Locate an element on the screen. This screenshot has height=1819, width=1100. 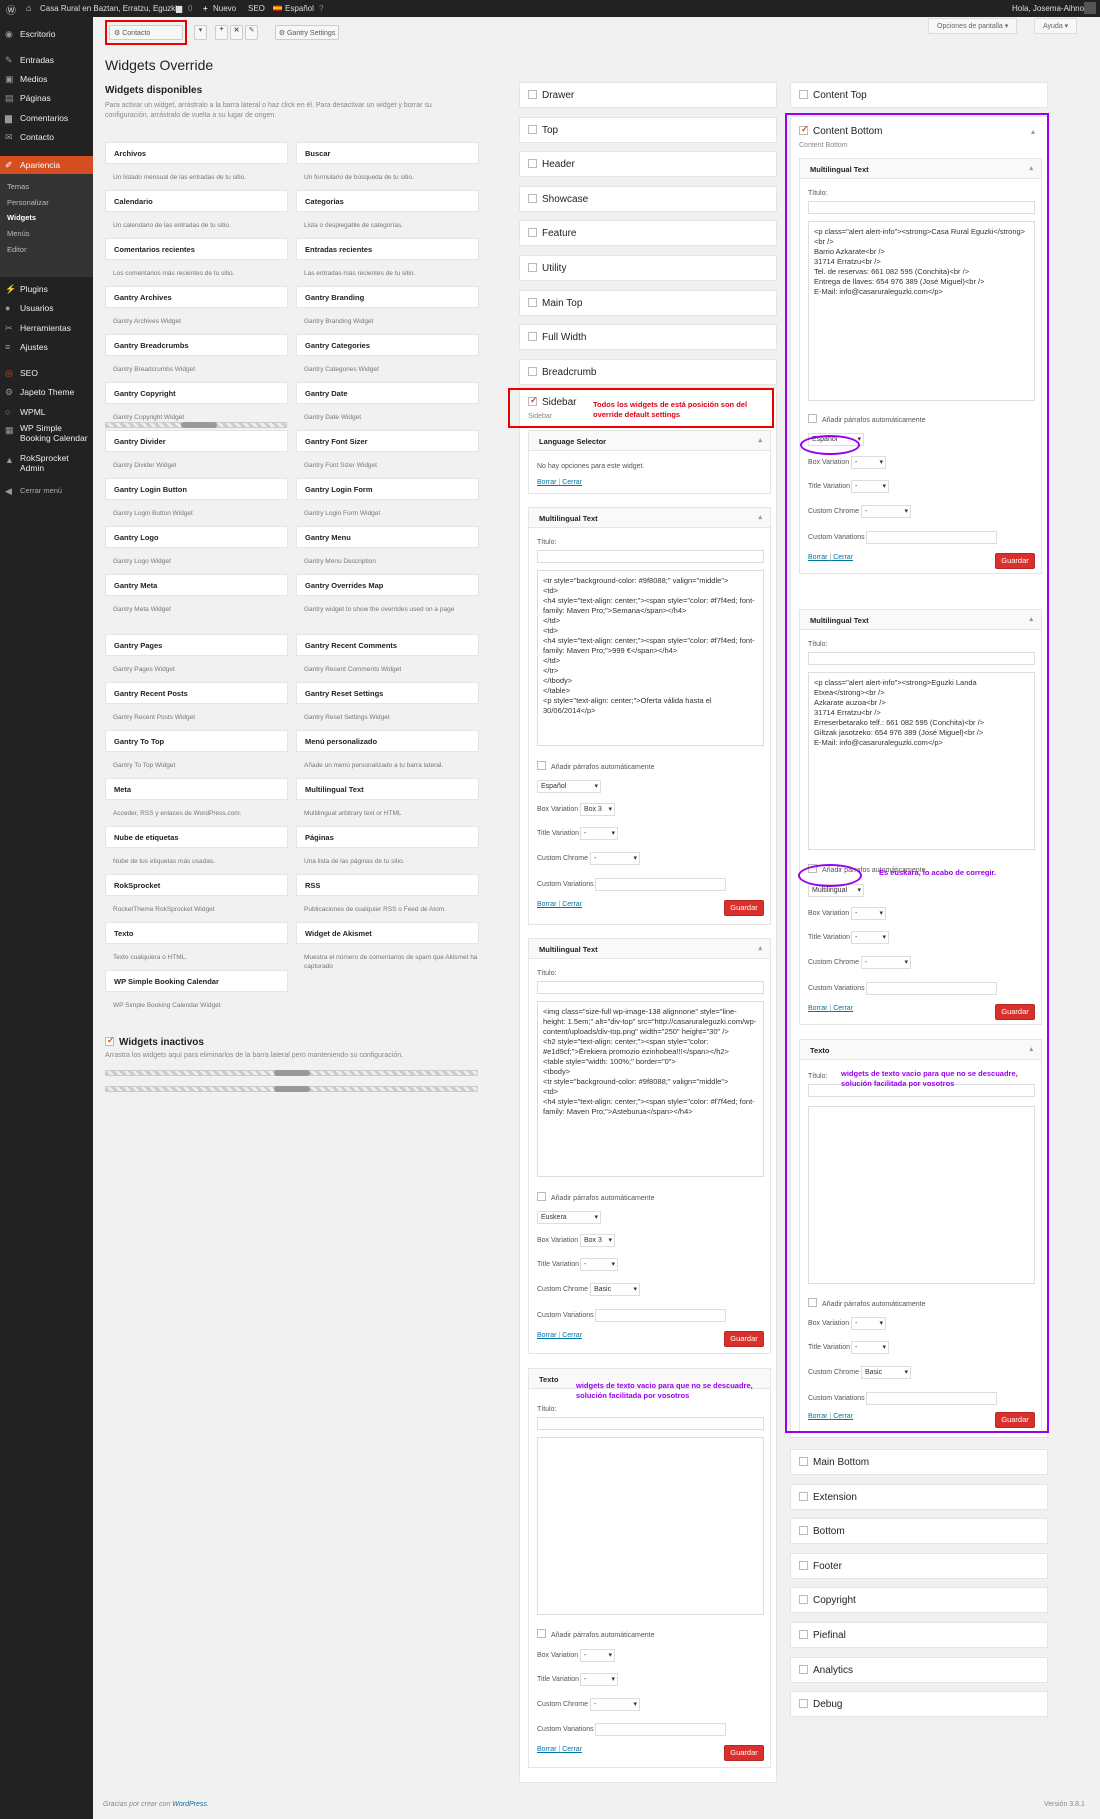
widget-tile: Nube de etiquetas is located at coordinates (196, 837).